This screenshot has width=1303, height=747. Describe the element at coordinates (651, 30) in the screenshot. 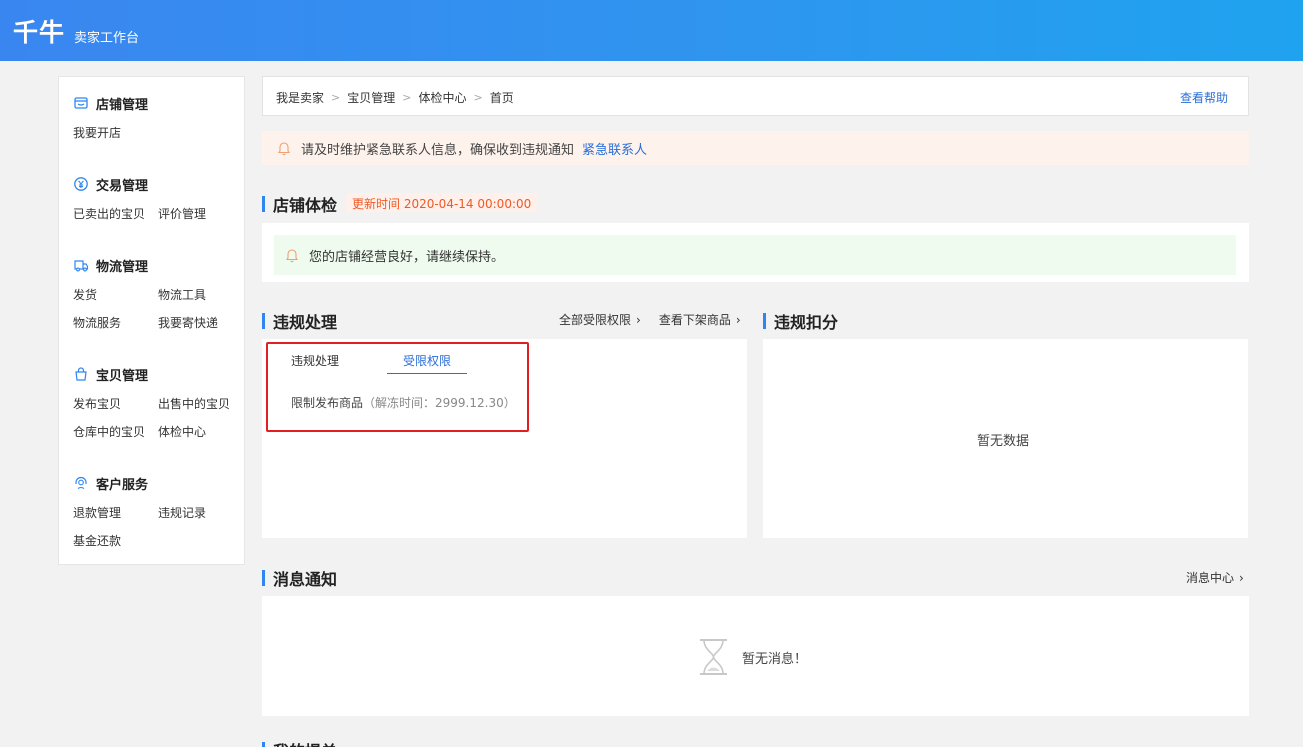

I see `top-header: 千牛 卖家工作台` at that location.